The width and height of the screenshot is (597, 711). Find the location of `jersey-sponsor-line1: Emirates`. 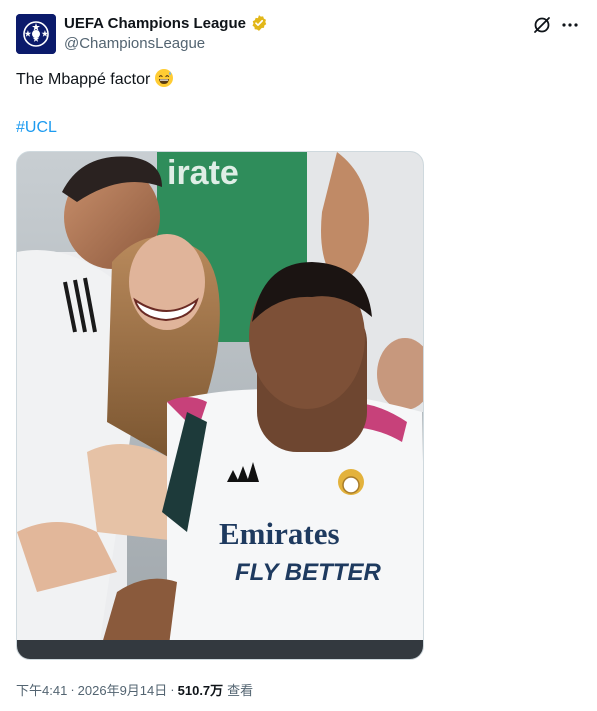

jersey-sponsor-line1: Emirates is located at coordinates (279, 533).